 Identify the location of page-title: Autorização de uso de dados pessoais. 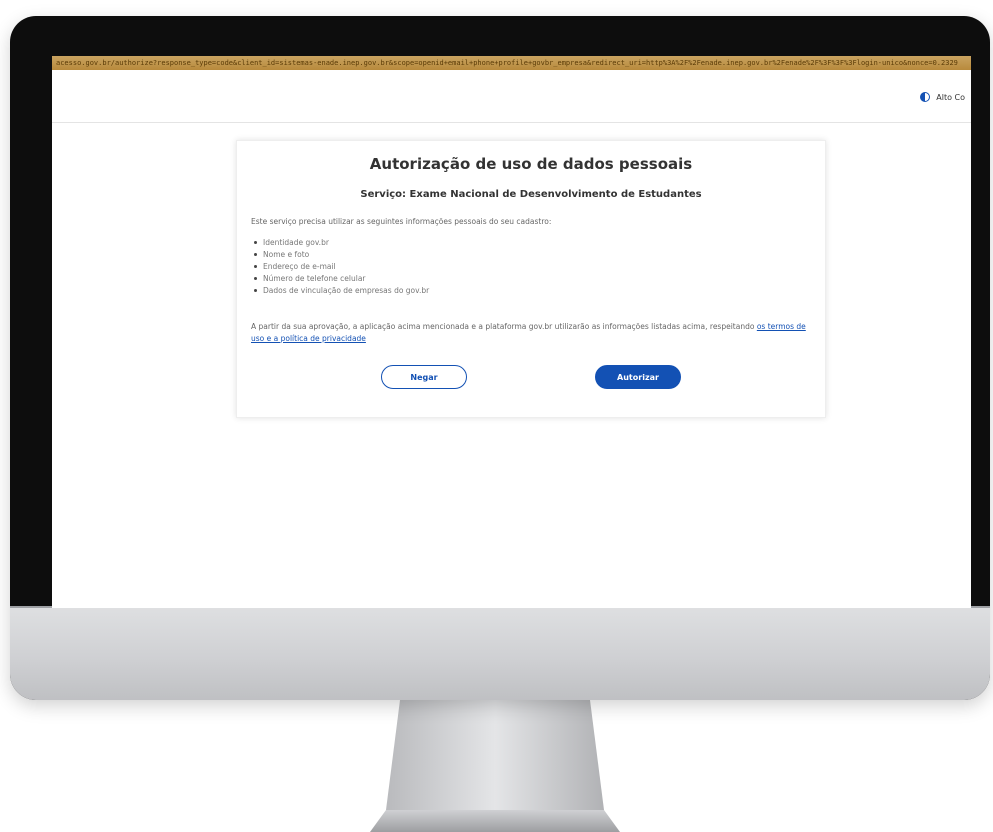
(531, 164).